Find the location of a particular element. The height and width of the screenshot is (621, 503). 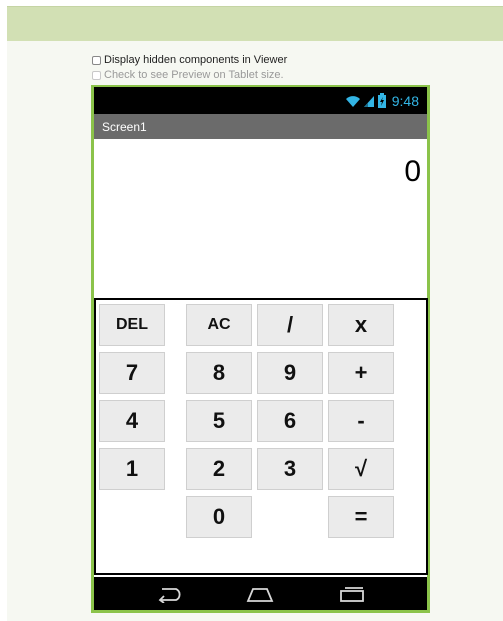

digit-4-button: 4 is located at coordinates (132, 421).